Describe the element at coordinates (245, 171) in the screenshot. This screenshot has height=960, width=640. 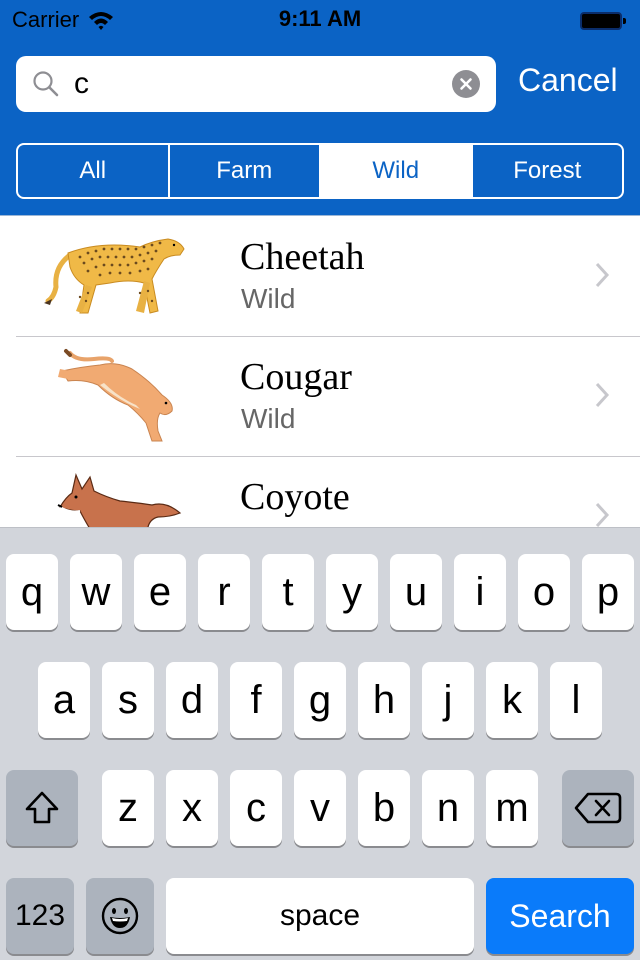
I see `segment-farm: Farm` at that location.